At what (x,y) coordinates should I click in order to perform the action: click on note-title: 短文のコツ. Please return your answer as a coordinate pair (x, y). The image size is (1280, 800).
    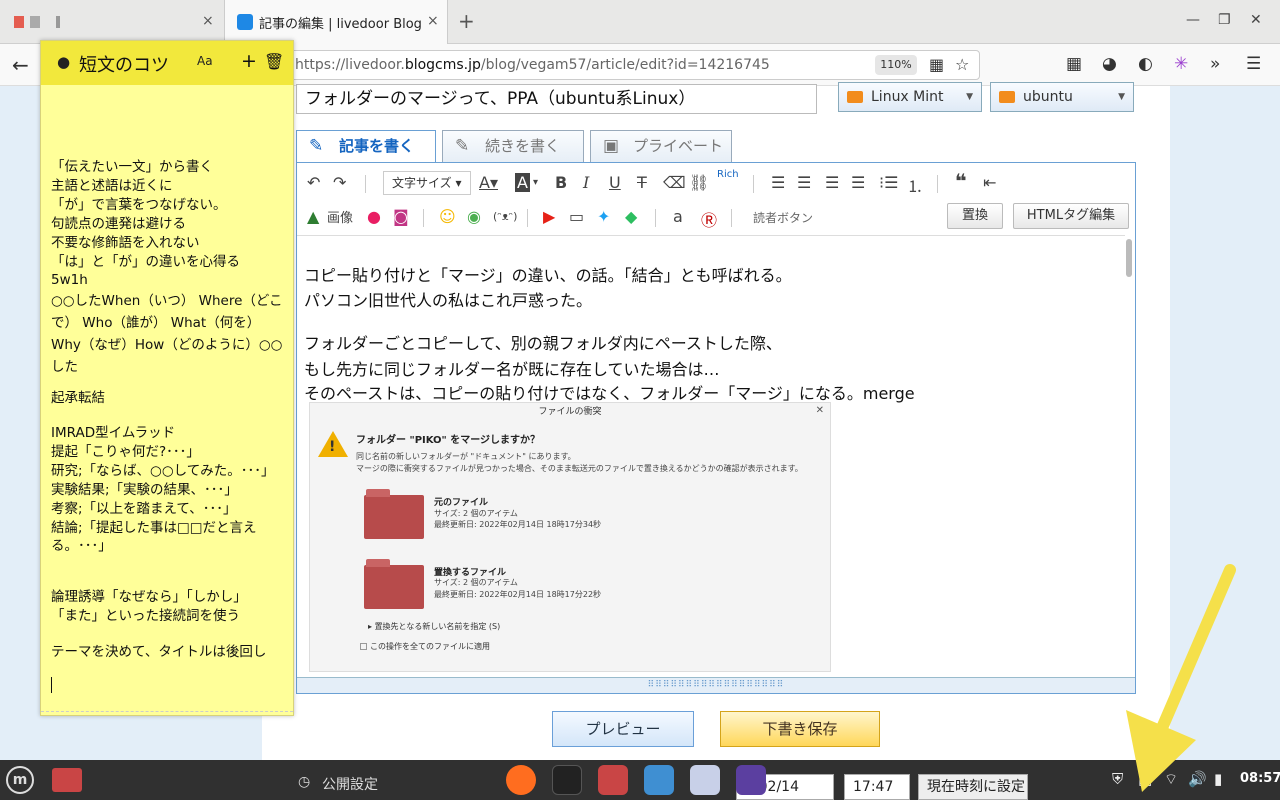
    Looking at the image, I should click on (124, 64).